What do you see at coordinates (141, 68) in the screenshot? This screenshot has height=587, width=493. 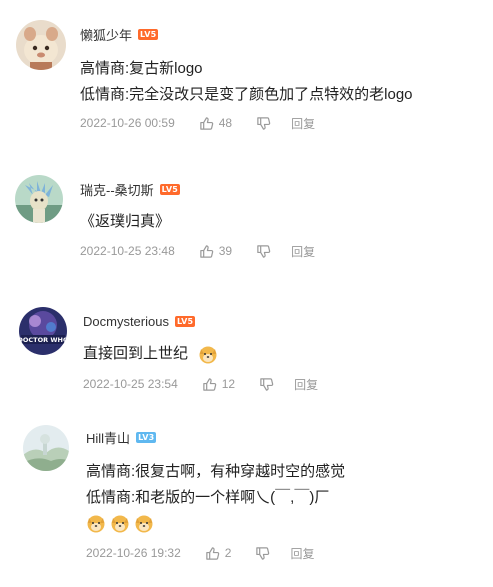 I see `comment-line: 高情商:复古新logo` at bounding box center [141, 68].